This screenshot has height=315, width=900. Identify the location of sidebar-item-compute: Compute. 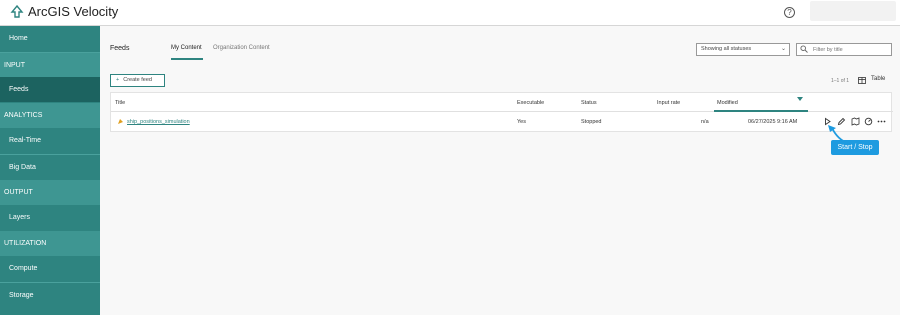
(50, 268).